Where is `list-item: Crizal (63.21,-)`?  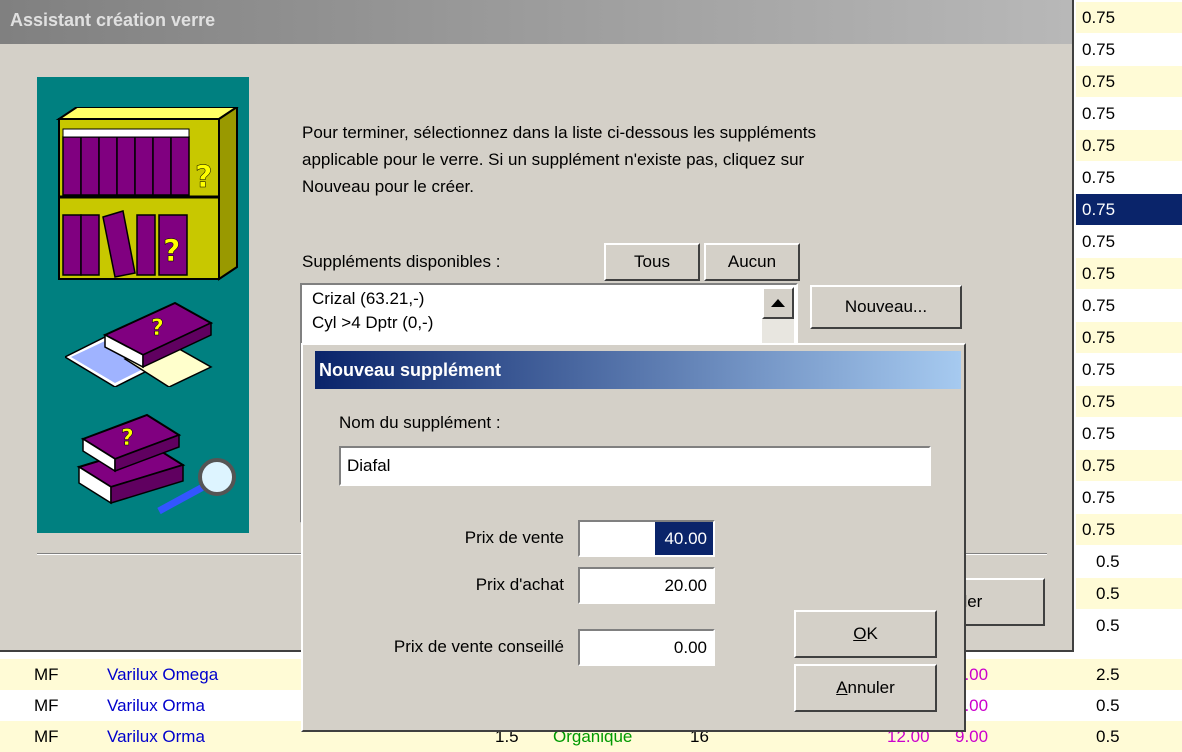 list-item: Crizal (63.21,-) is located at coordinates (368, 299).